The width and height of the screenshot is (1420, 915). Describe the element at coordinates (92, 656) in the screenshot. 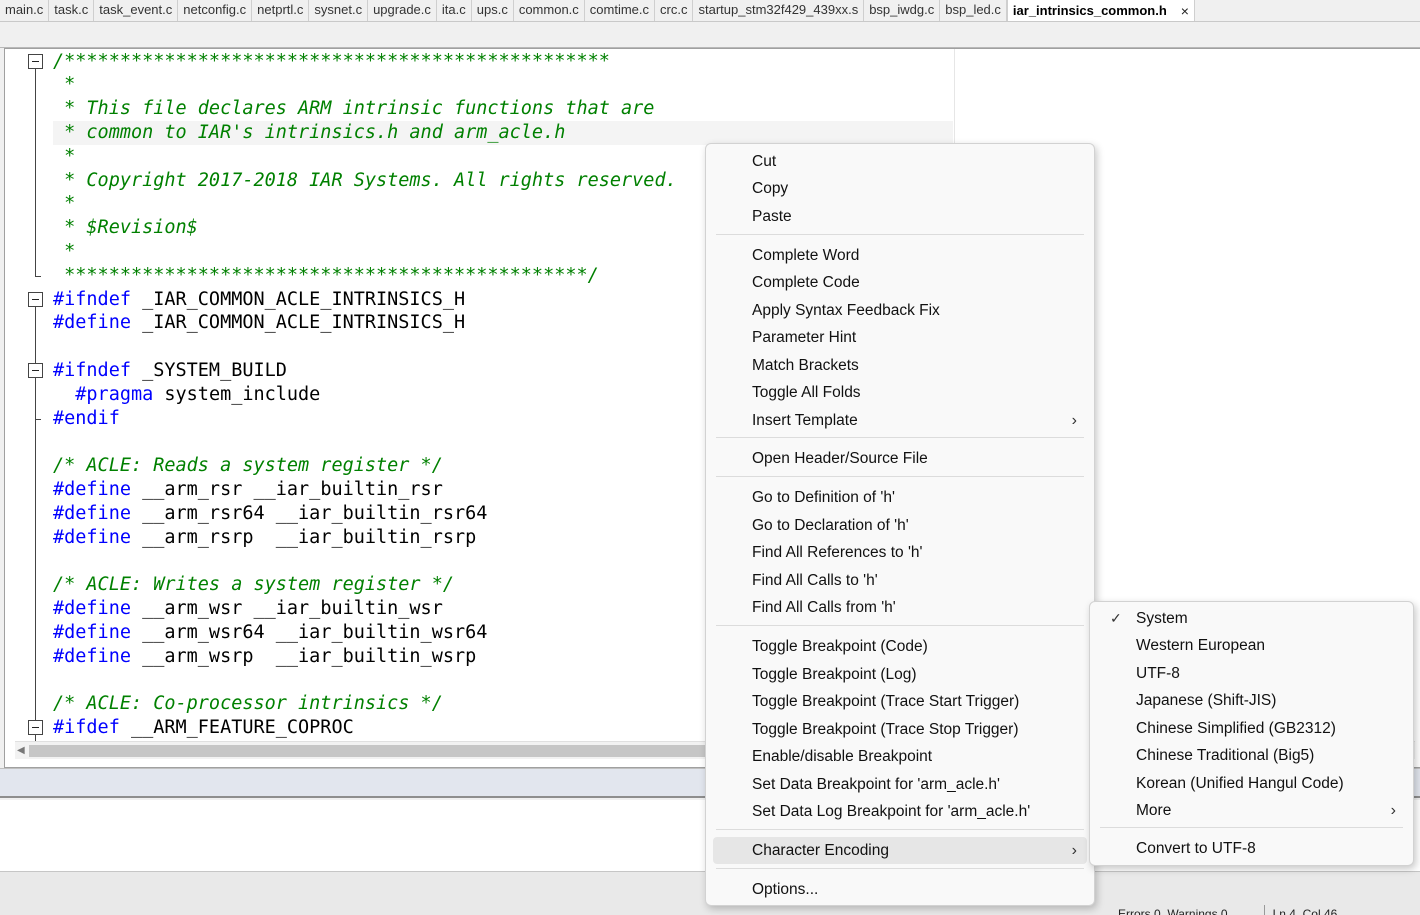

I see `preprocessor-keyword: #define` at that location.